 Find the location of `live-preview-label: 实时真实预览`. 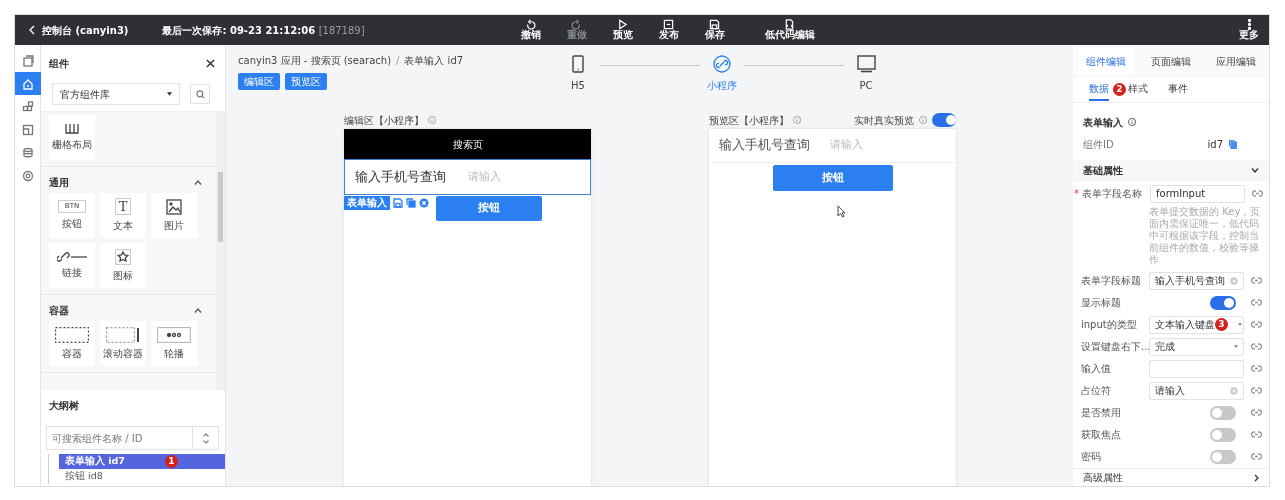

live-preview-label: 实时真实预览 is located at coordinates (884, 120).